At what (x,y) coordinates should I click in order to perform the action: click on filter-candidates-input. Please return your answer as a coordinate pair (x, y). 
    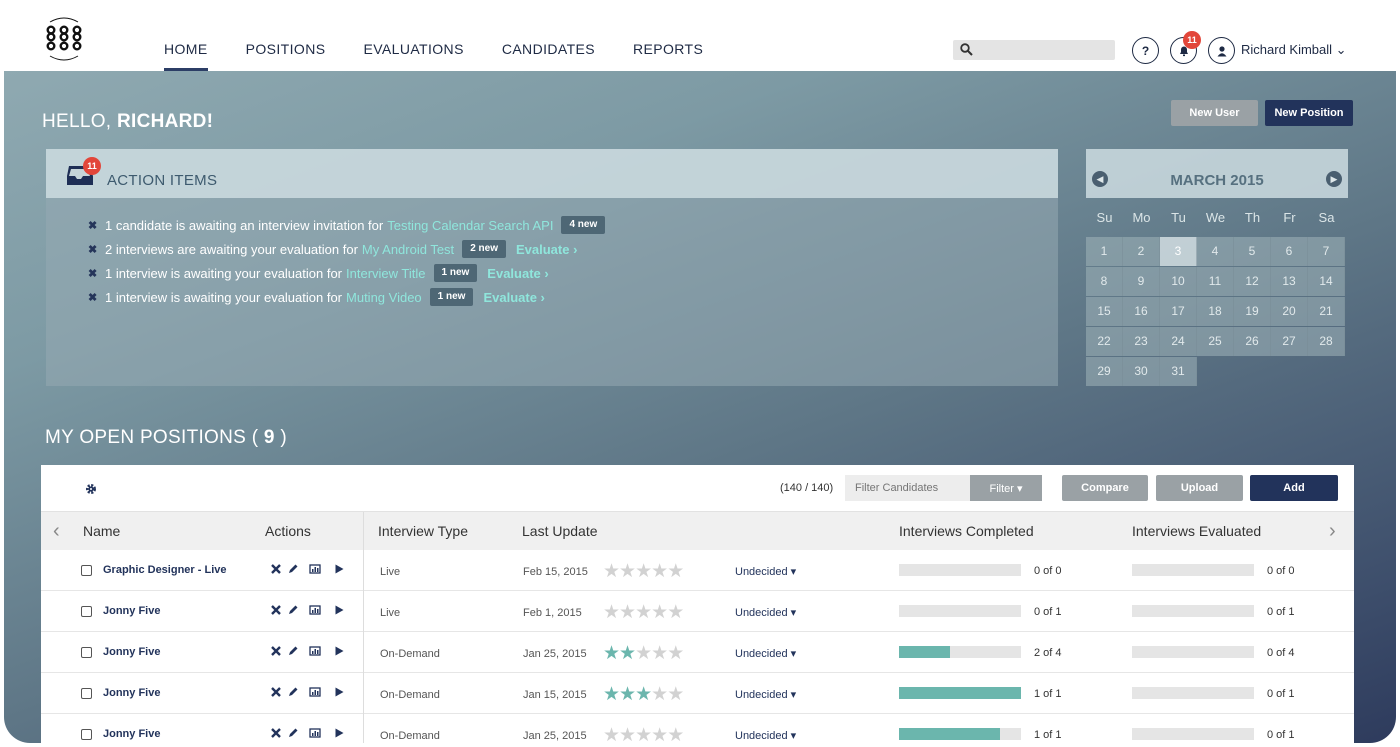
    Looking at the image, I should click on (907, 488).